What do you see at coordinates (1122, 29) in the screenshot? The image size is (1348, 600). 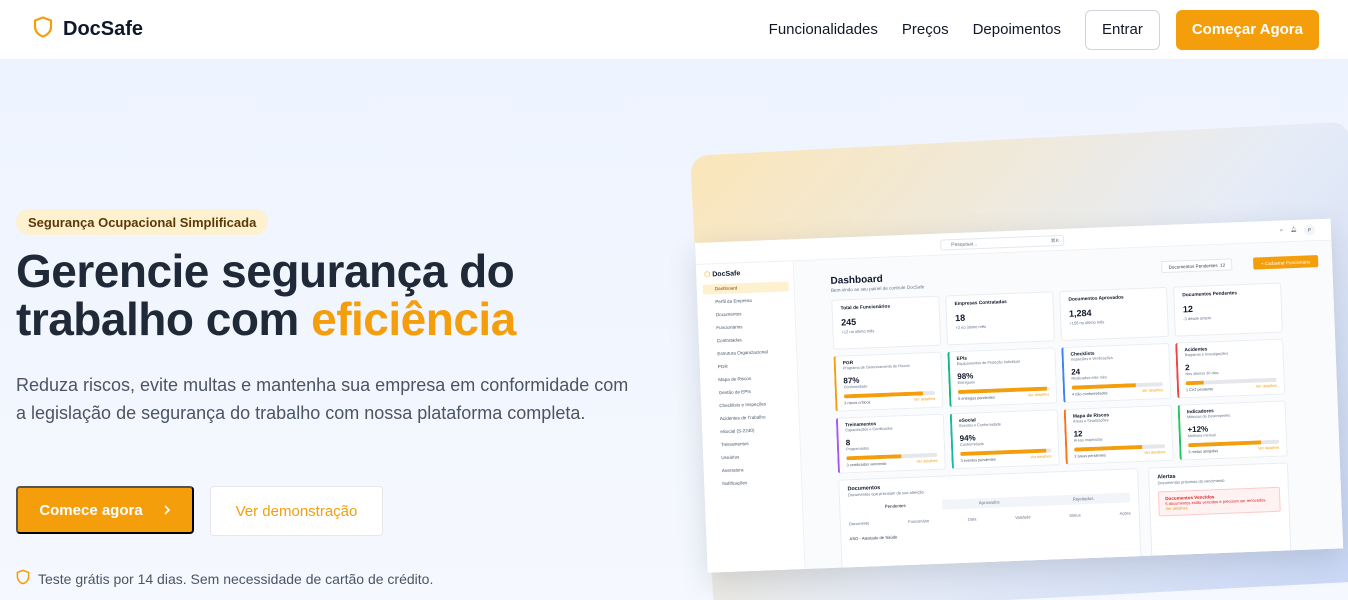 I see `login-button: Entrar` at bounding box center [1122, 29].